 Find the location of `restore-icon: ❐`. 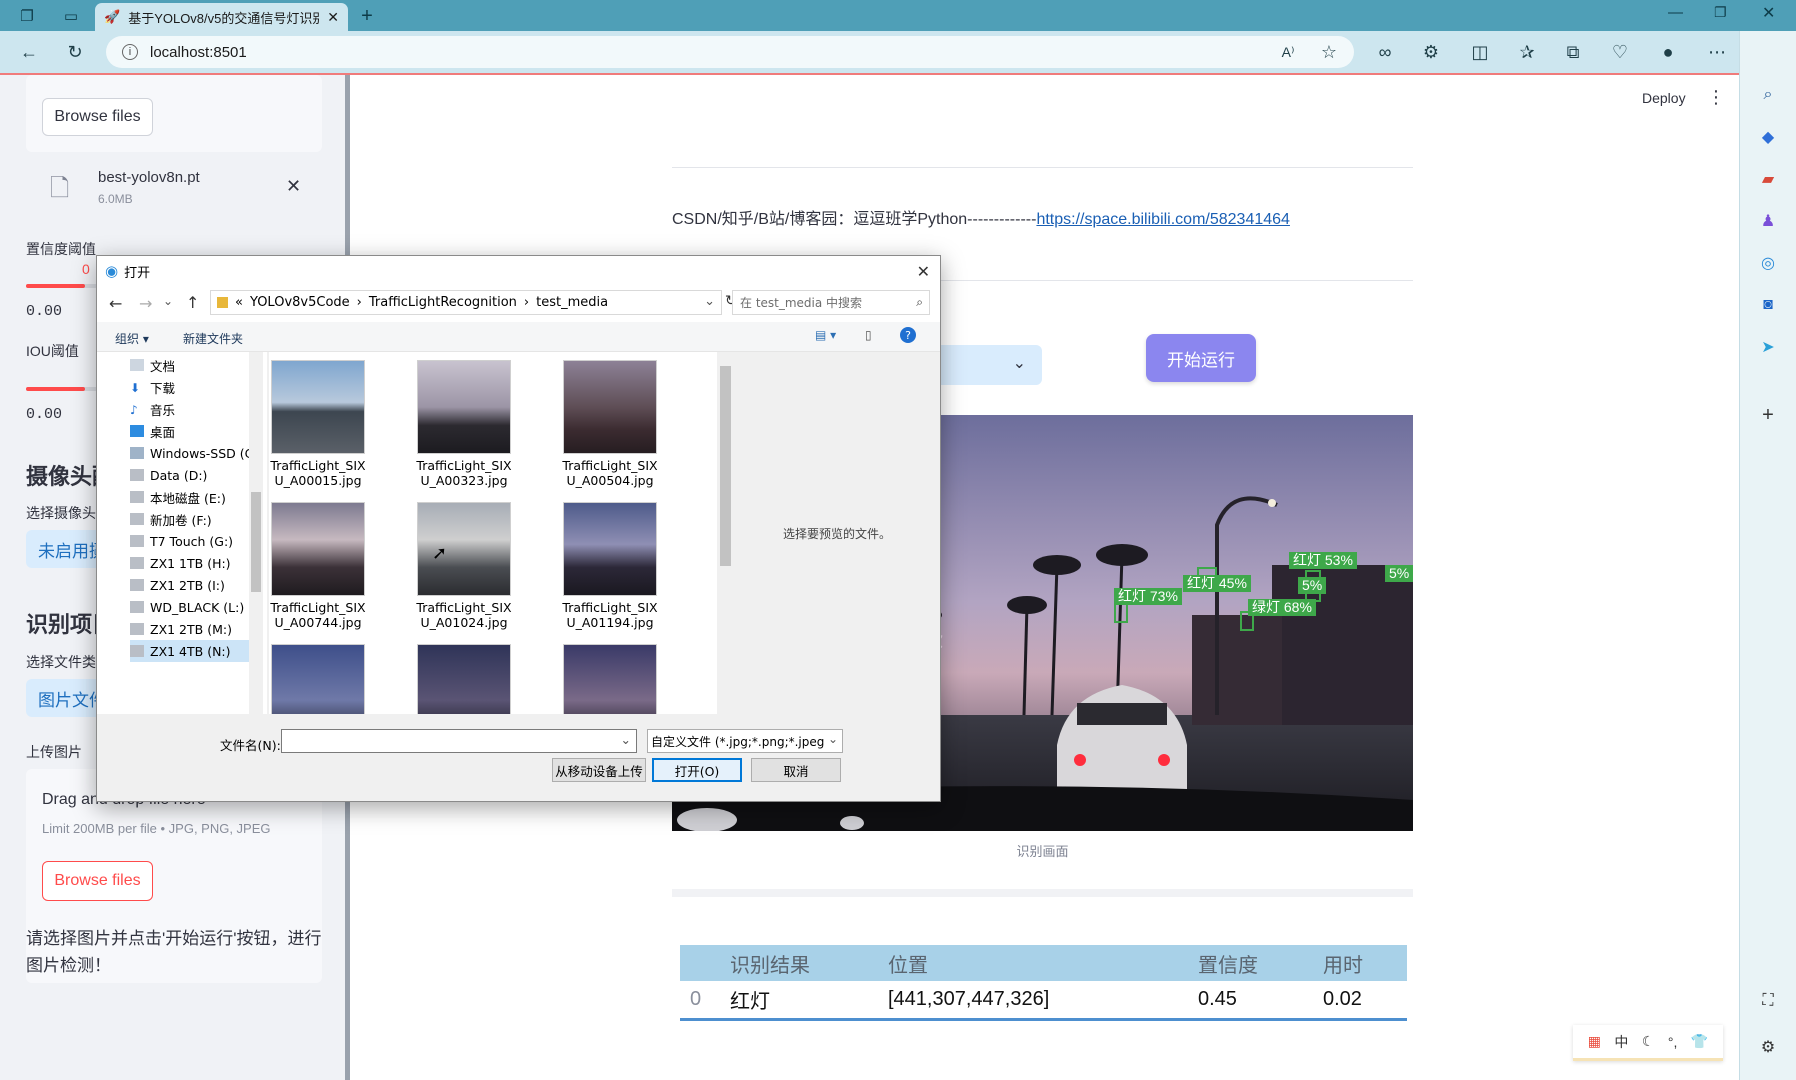

restore-icon: ❐ is located at coordinates (1720, 12).